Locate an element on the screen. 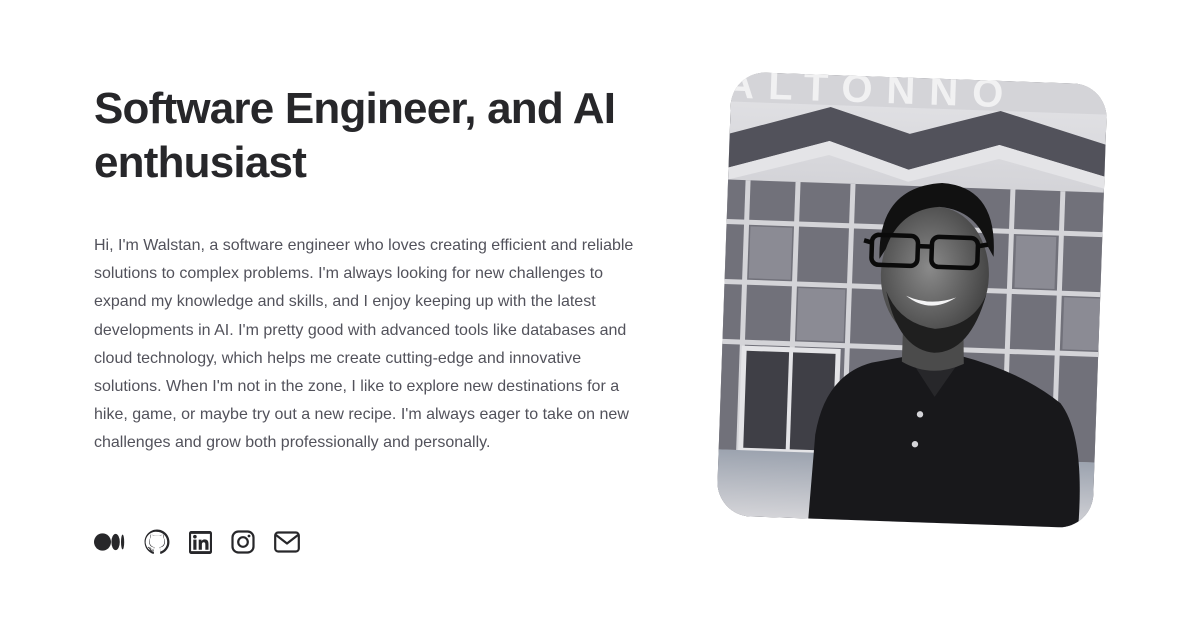  instagram-icon is located at coordinates (243, 542).